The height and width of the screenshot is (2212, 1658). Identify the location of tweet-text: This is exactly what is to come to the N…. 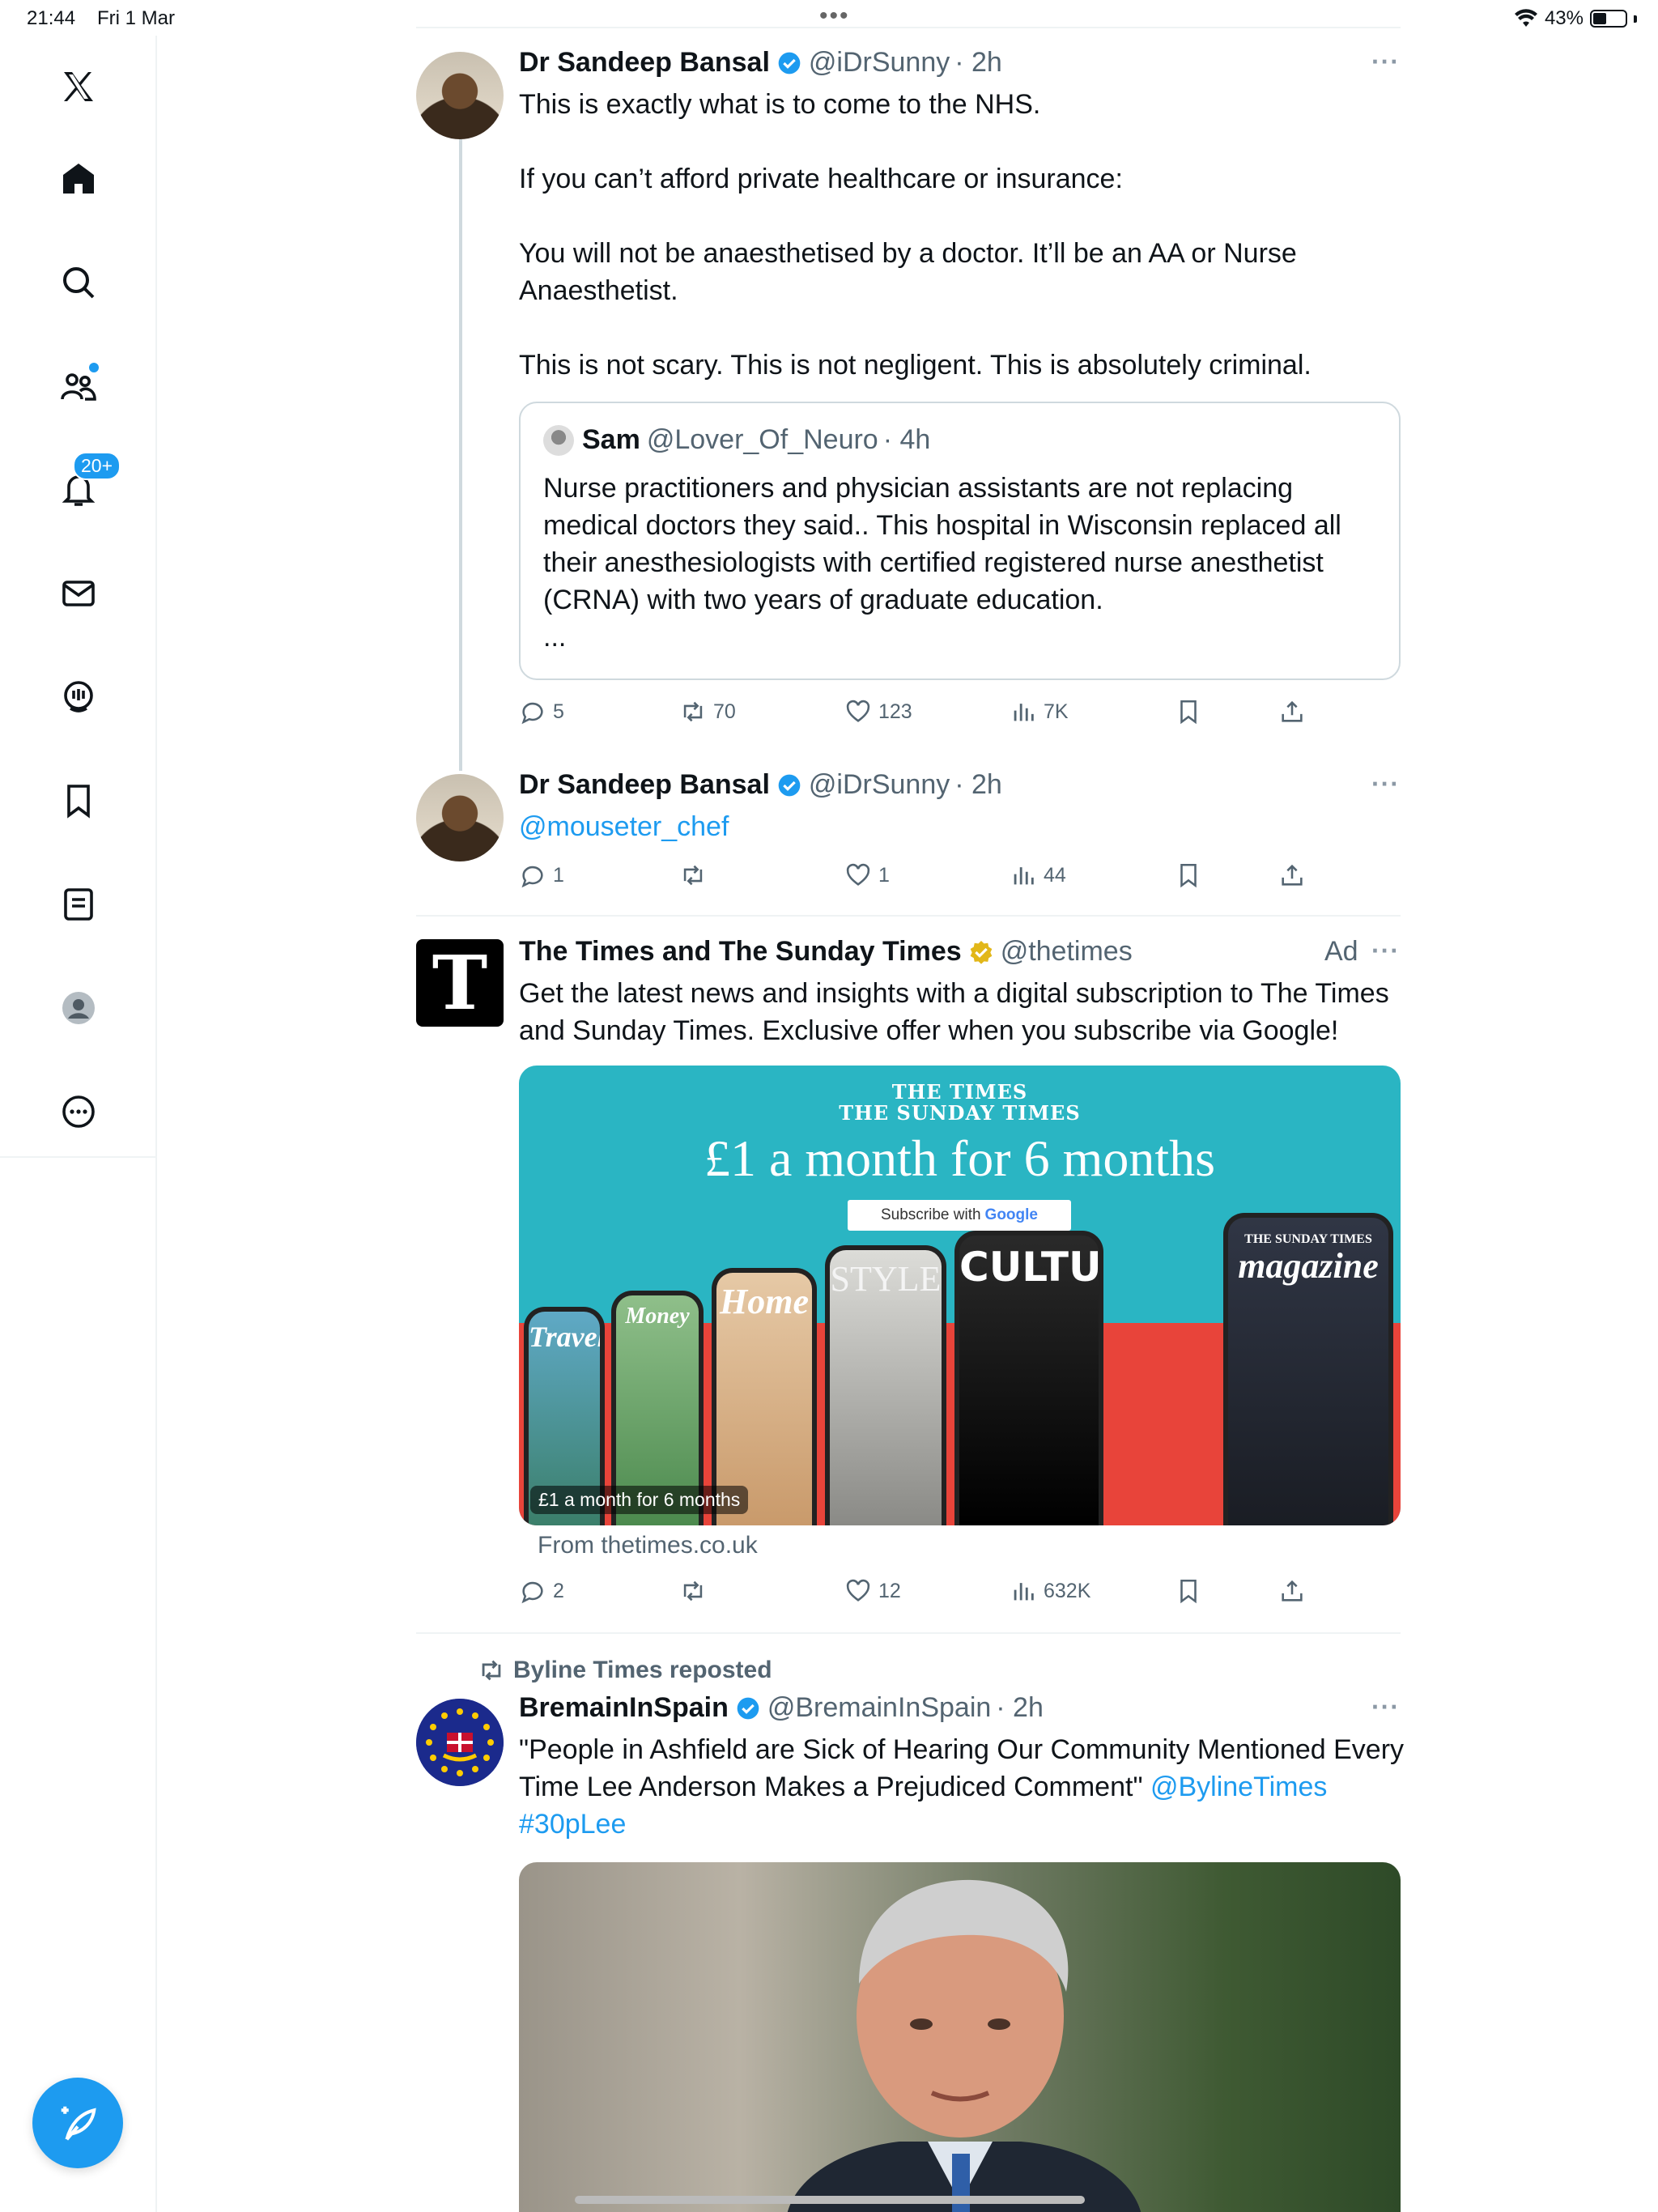
(960, 235).